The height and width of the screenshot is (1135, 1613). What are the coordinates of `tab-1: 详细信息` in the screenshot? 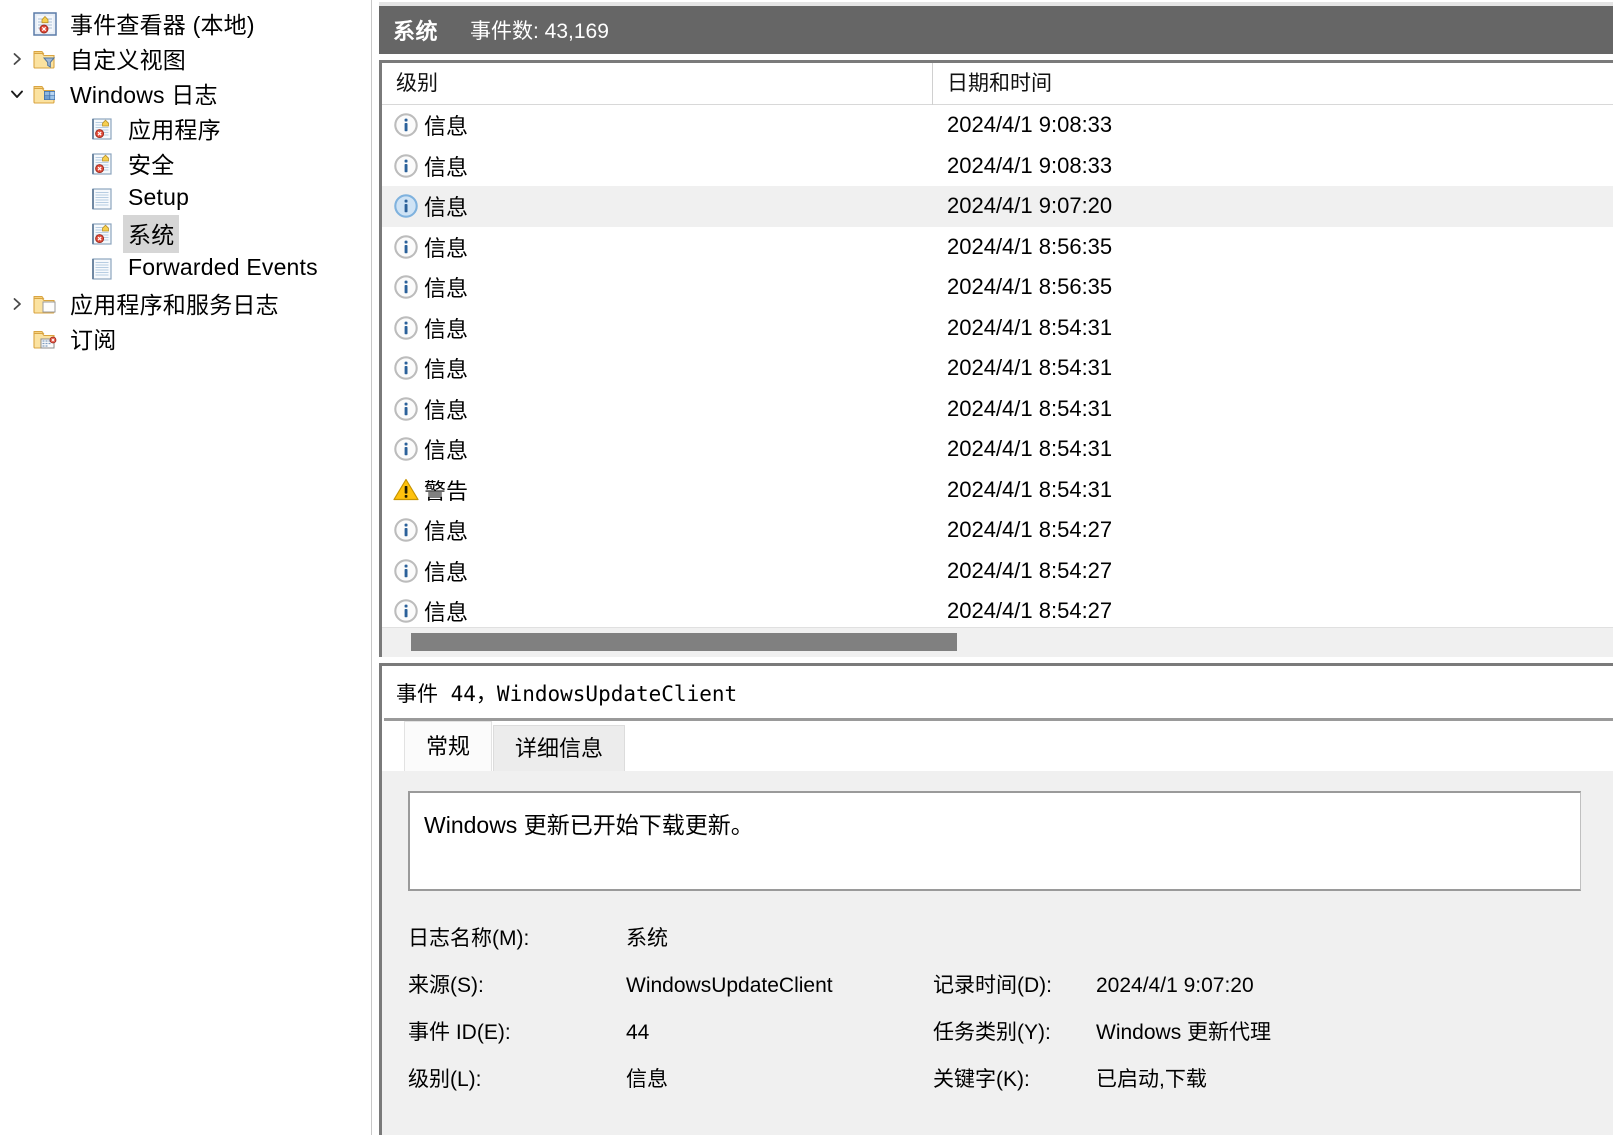 It's located at (559, 748).